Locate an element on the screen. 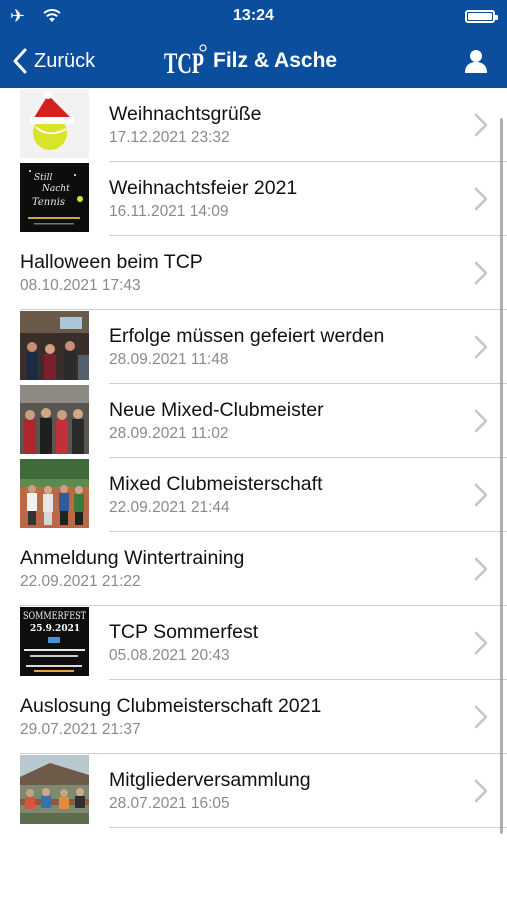 The image size is (507, 900). svg-text: 25.9.2021 is located at coordinates (55, 629).